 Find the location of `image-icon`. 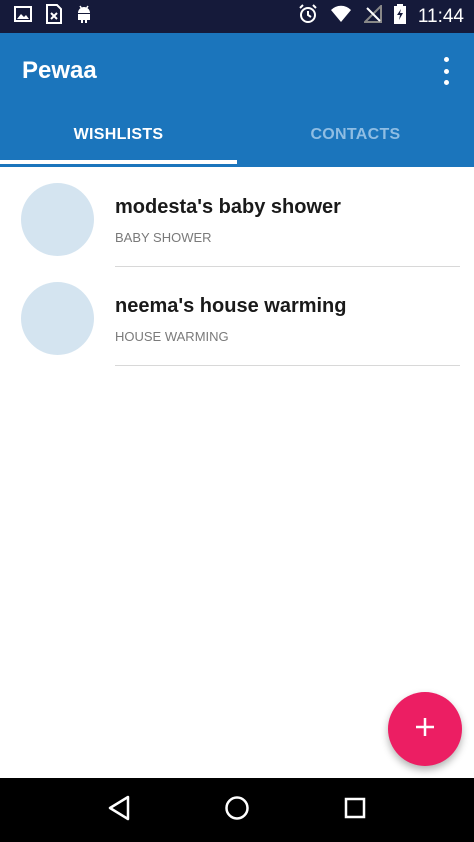

image-icon is located at coordinates (23, 16).